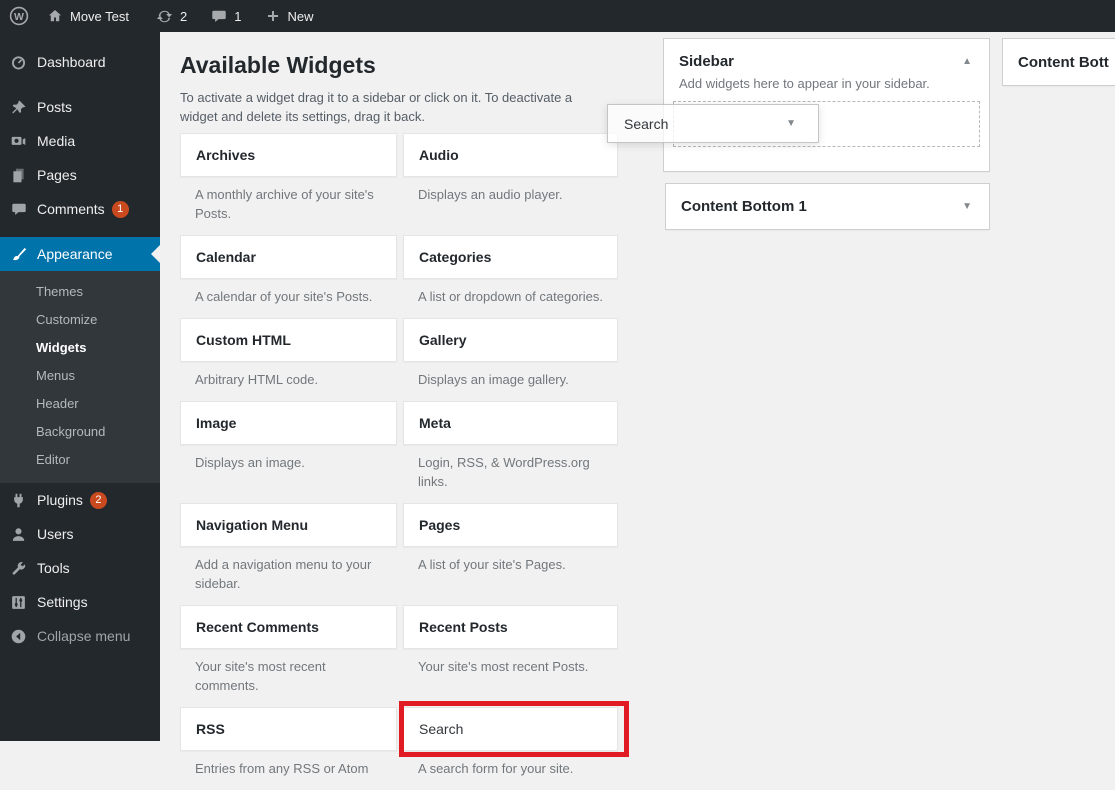 The image size is (1115, 790). What do you see at coordinates (80, 175) in the screenshot?
I see `sidebar-item-pages: Pages` at bounding box center [80, 175].